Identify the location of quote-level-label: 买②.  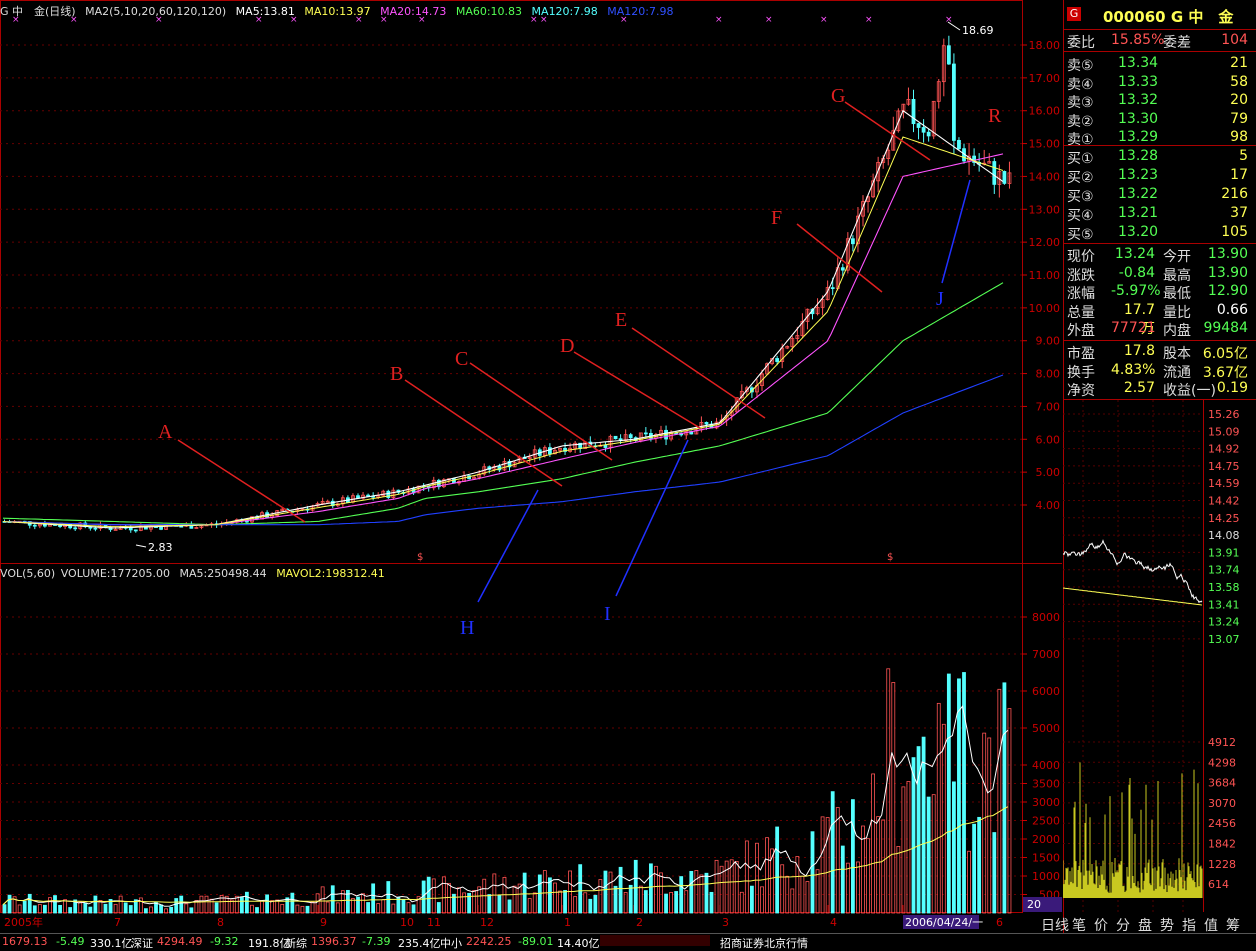
(1080, 178).